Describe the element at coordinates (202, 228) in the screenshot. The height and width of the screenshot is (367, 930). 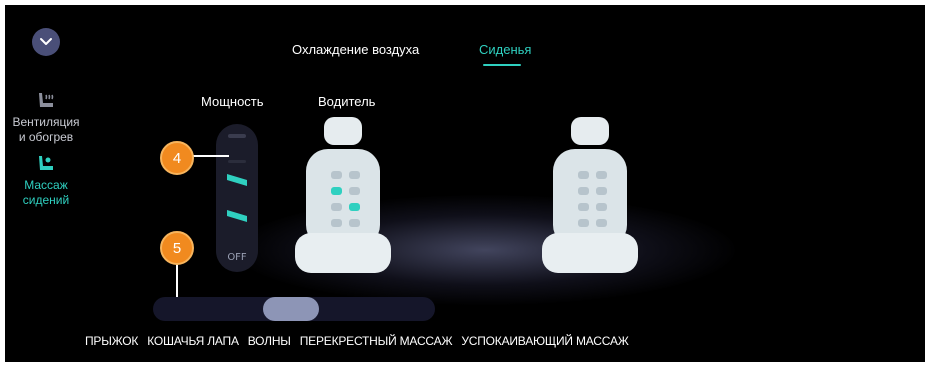
I see `callout-leaders` at that location.